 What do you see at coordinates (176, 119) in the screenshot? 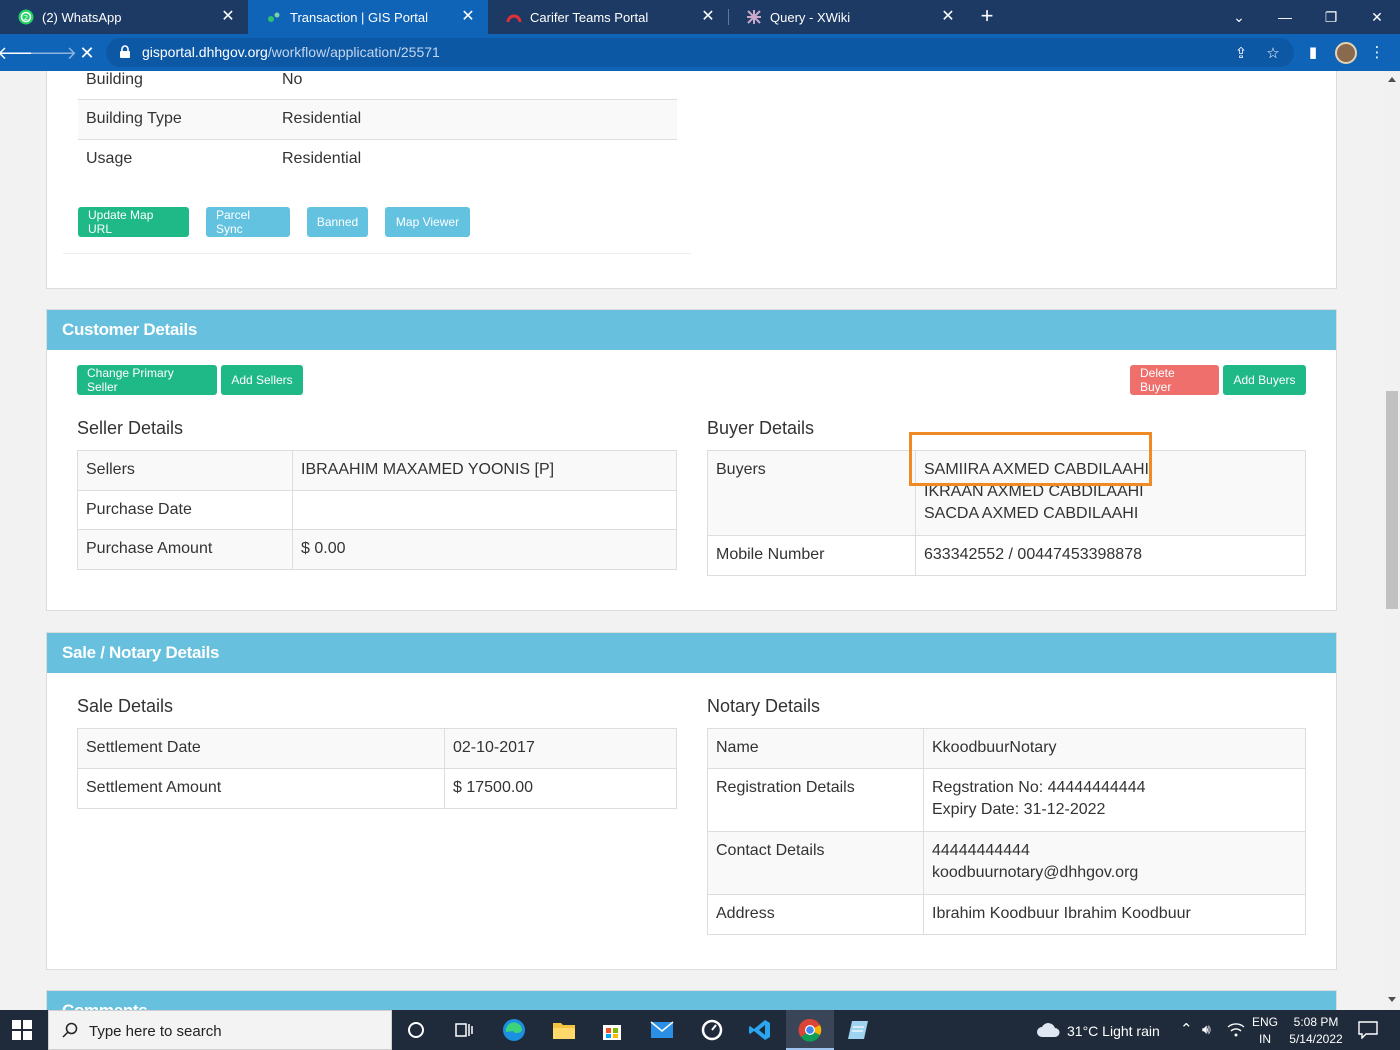
I see `row-label: Building Type` at bounding box center [176, 119].